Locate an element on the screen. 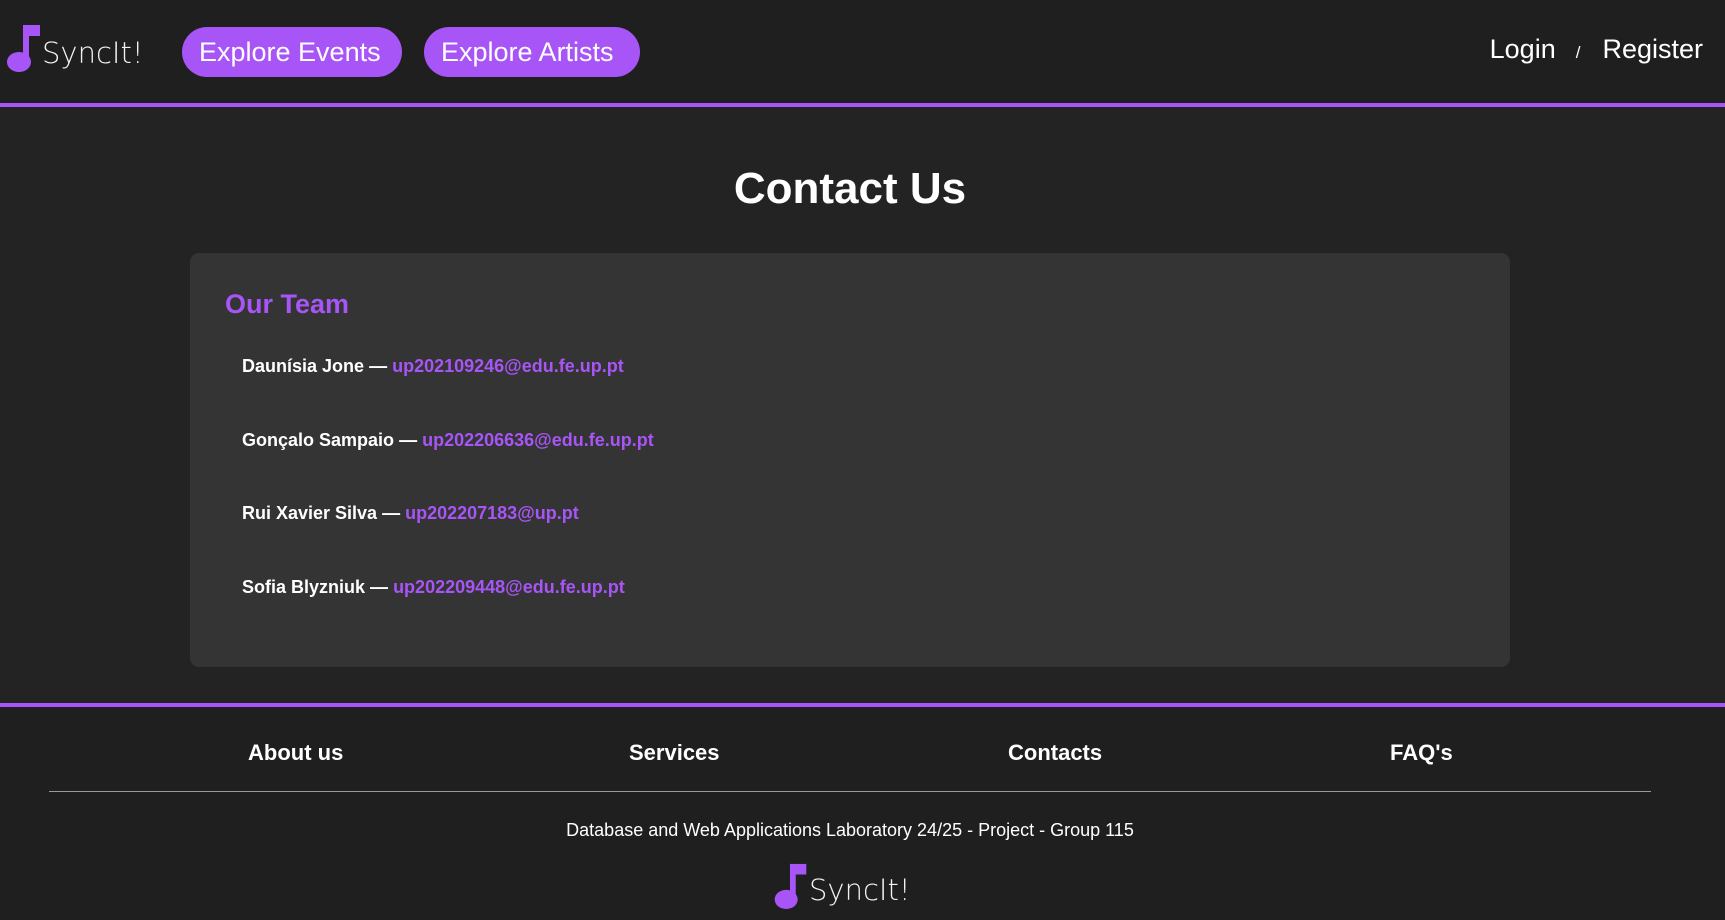 This screenshot has width=1725, height=920. footer-link-contacts: Contacts is located at coordinates (1055, 753).